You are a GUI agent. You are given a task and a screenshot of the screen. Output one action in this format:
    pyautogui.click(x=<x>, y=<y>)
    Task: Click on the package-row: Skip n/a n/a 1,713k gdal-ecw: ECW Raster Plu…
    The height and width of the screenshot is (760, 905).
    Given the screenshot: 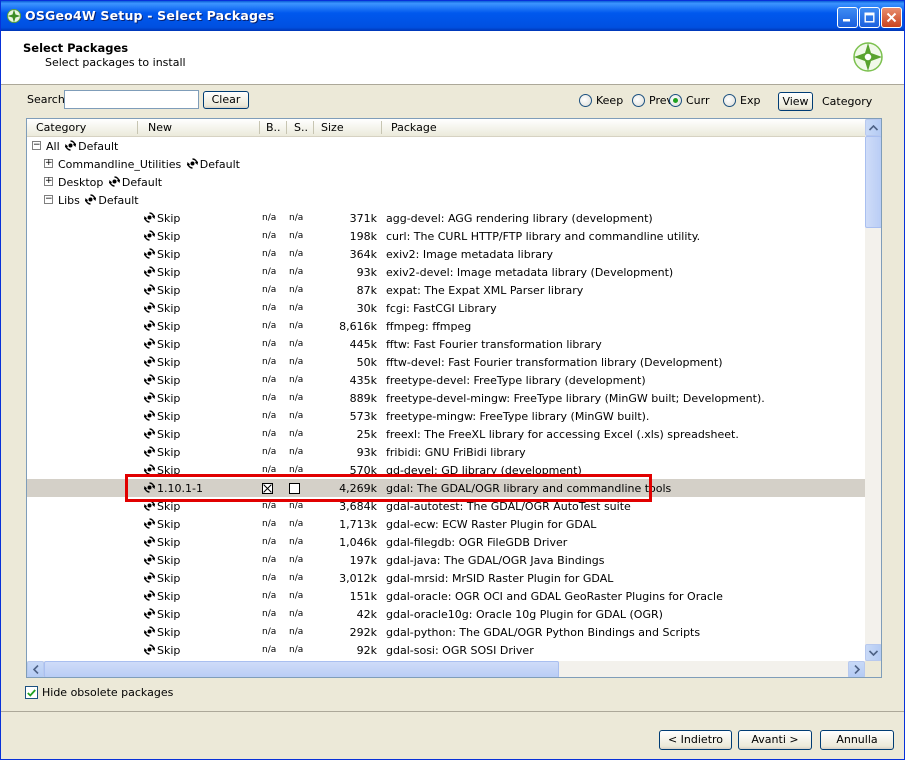 What is the action you would take?
    pyautogui.click(x=446, y=524)
    